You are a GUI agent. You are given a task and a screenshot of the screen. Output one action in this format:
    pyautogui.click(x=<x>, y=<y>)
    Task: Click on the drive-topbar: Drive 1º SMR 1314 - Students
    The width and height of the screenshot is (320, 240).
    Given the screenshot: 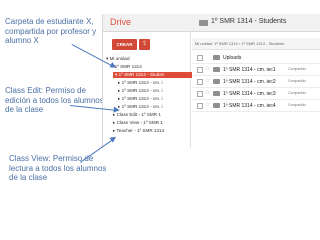 What is the action you would take?
    pyautogui.click(x=211, y=23)
    